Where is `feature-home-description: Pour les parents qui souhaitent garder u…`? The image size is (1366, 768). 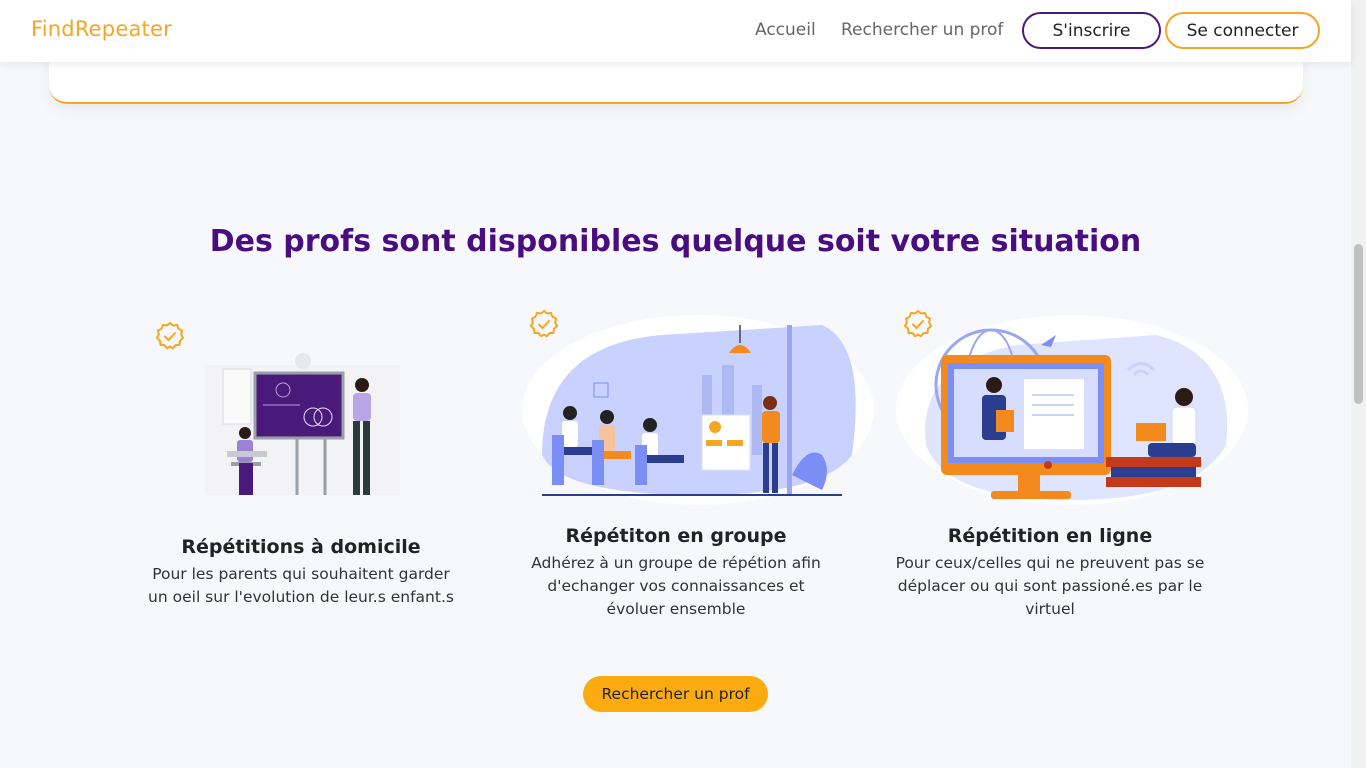
feature-home-description: Pour les parents qui souhaitent garder u… is located at coordinates (301, 585).